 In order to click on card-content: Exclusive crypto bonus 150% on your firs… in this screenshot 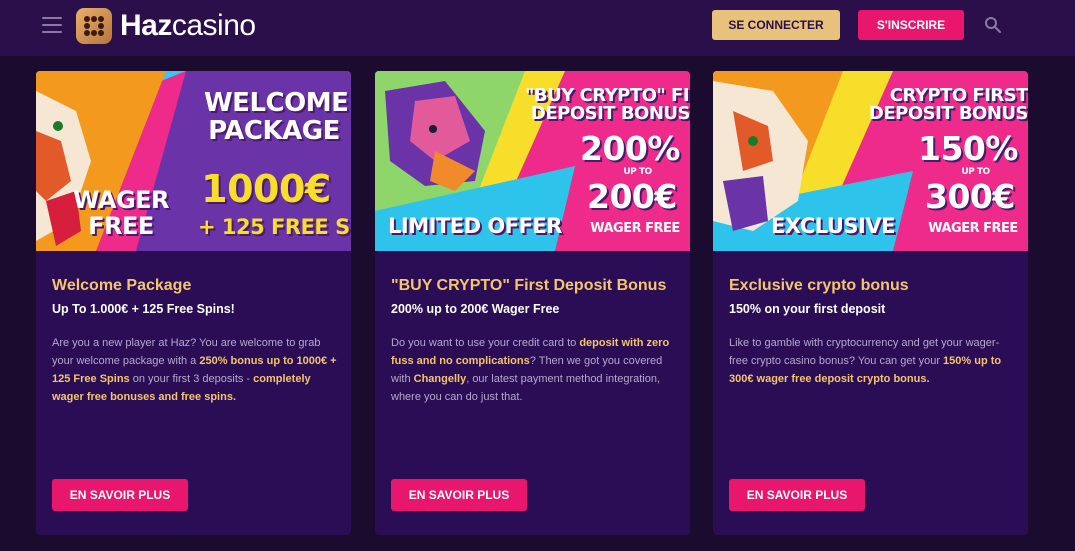, I will do `click(871, 332)`.